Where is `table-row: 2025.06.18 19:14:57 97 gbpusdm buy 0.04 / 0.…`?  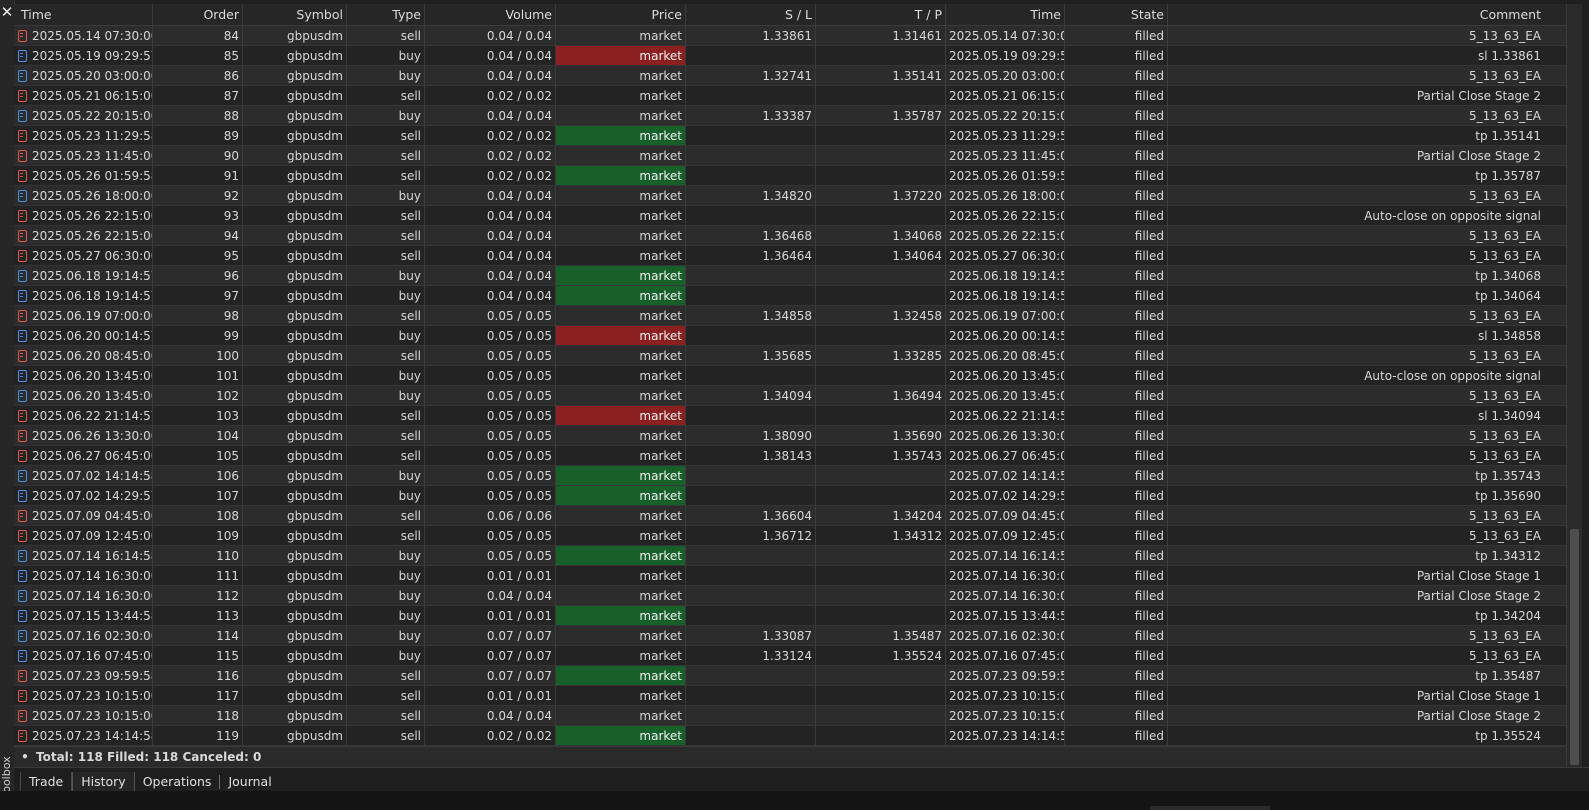
table-row: 2025.06.18 19:14:57 97 gbpusdm buy 0.04 / 0.… is located at coordinates (790, 296).